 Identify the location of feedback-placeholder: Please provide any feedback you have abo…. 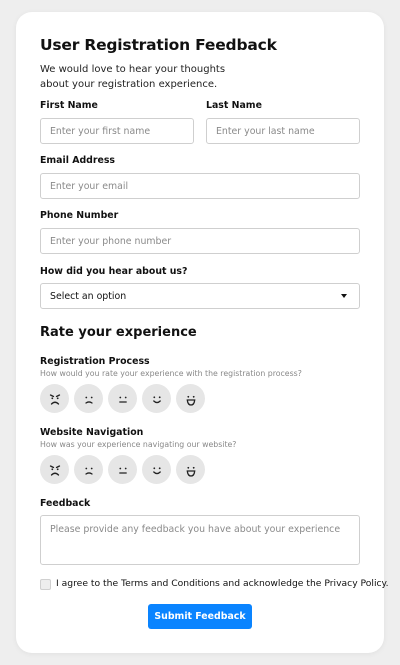
(195, 529).